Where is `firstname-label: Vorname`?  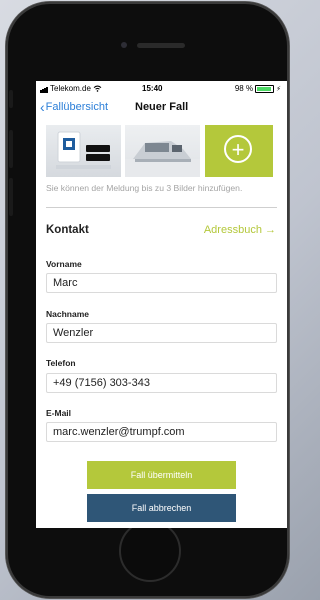 firstname-label: Vorname is located at coordinates (64, 264).